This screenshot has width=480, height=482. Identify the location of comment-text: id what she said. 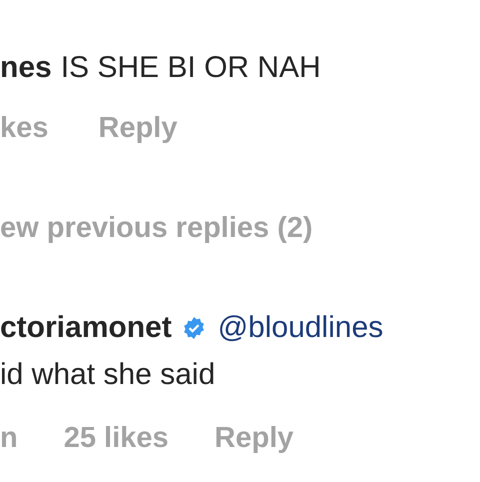
(108, 374).